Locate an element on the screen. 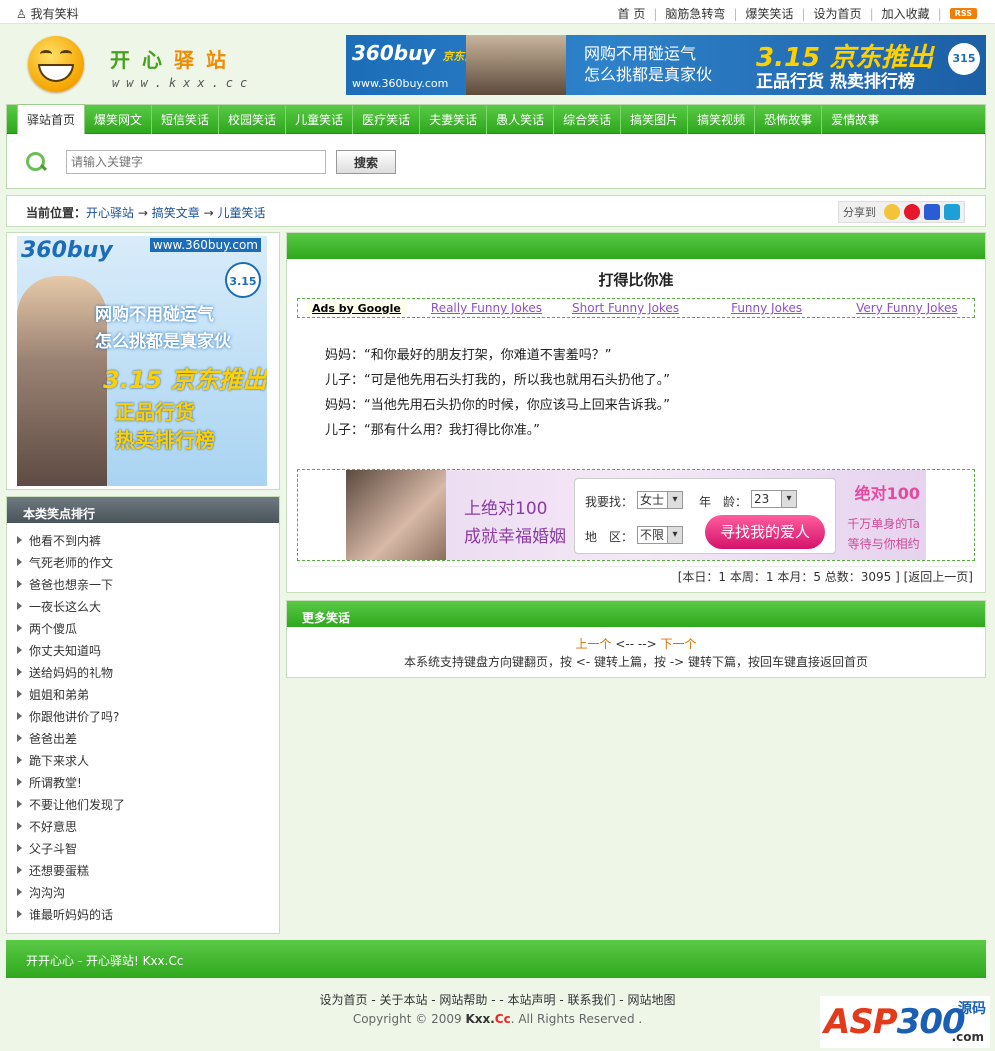 This screenshot has width=995, height=1051. banner-url: www.360buy.com is located at coordinates (400, 83).